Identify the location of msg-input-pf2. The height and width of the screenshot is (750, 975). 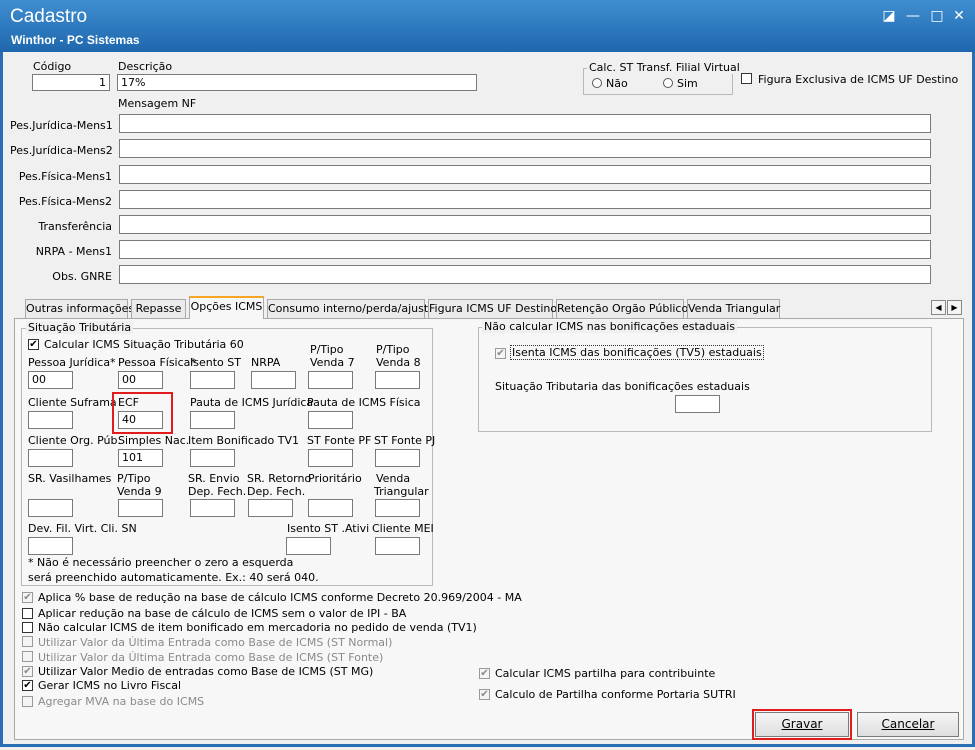
(525, 199).